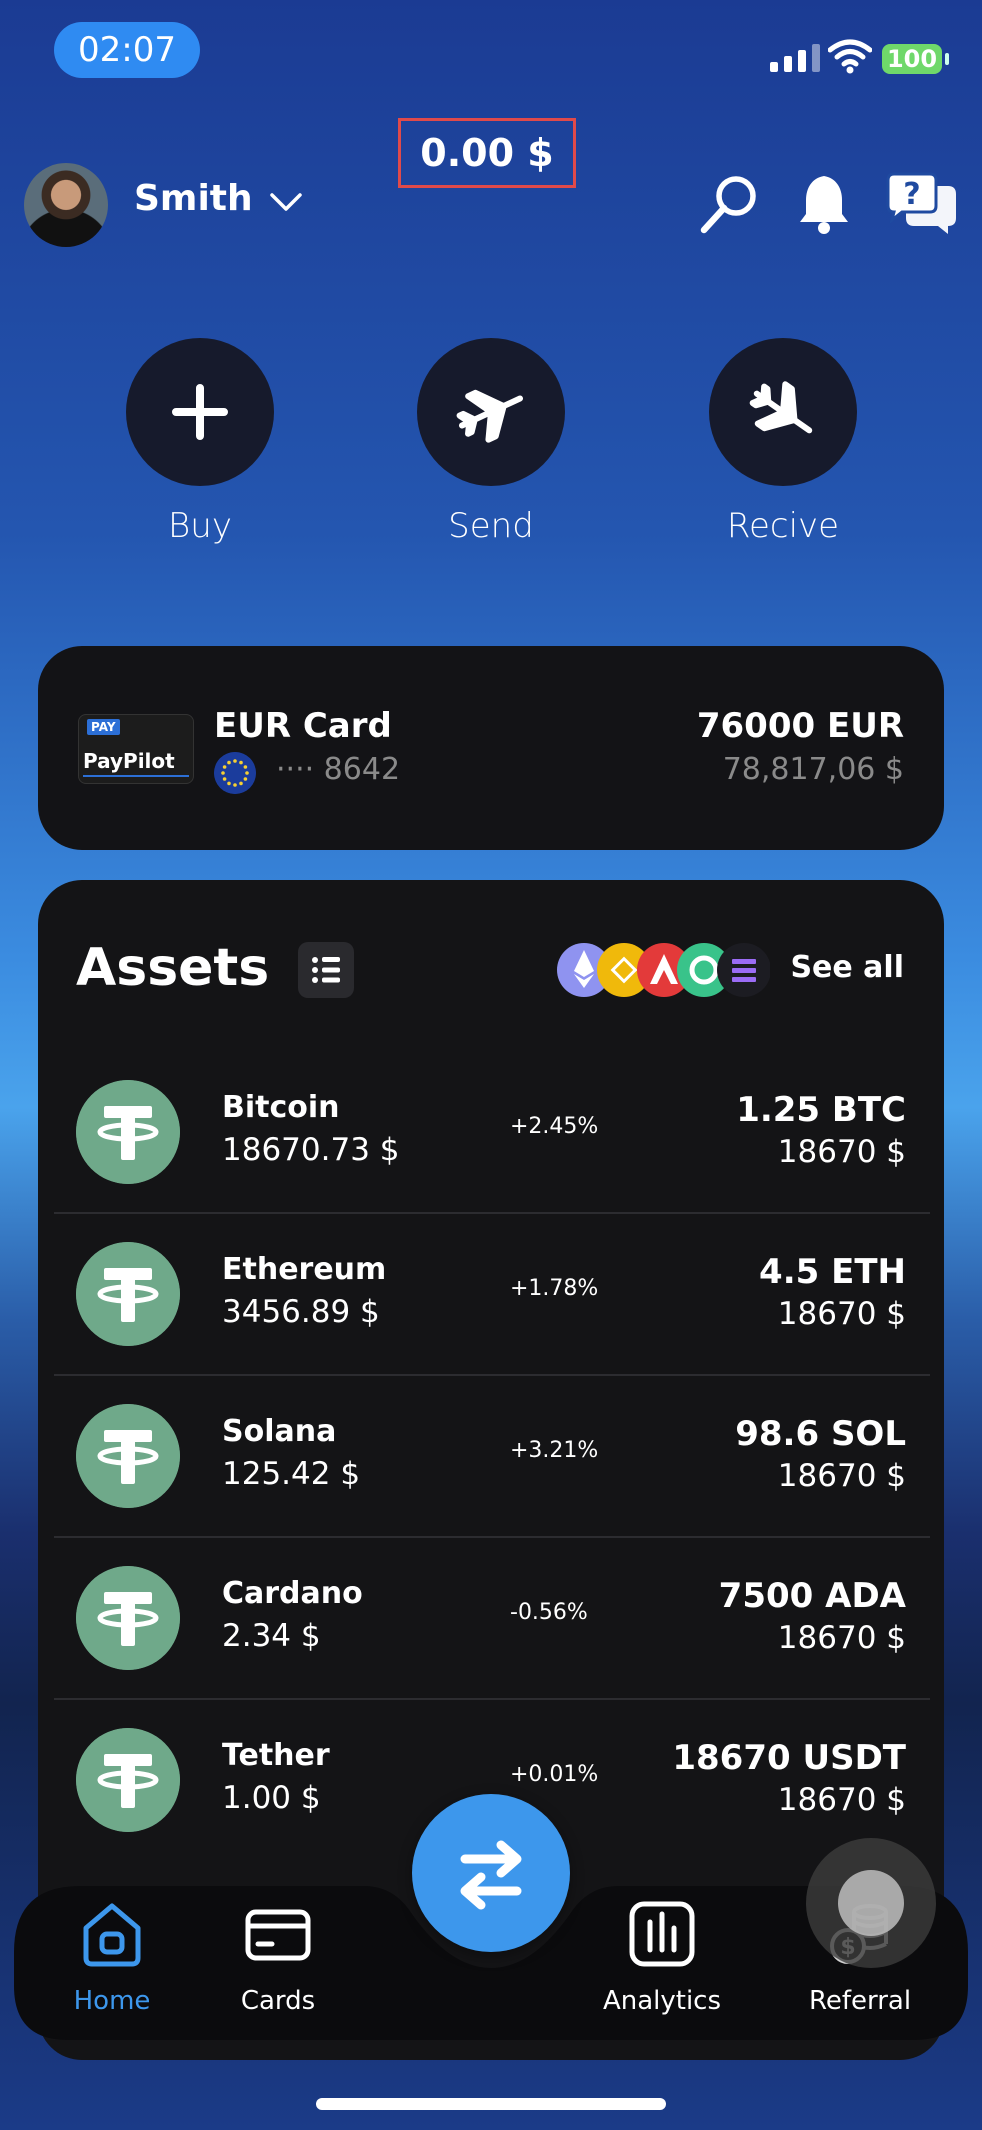  Describe the element at coordinates (783, 442) in the screenshot. I see `receive-button: Recive` at that location.